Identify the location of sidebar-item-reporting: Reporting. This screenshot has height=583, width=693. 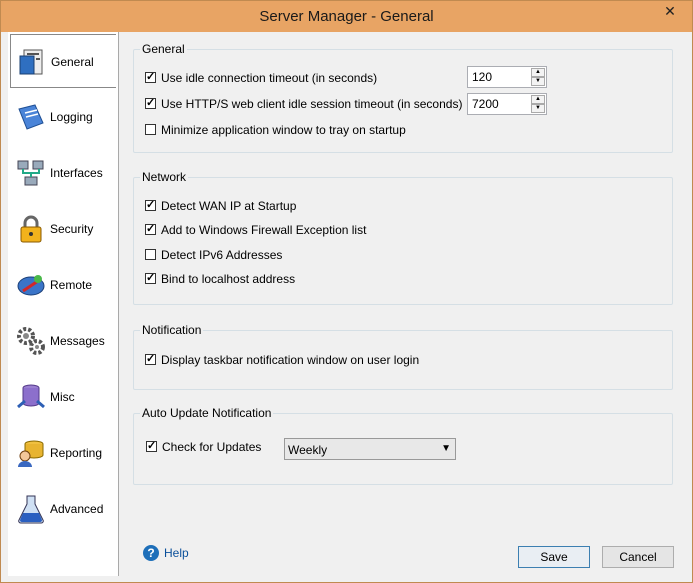
(63, 453).